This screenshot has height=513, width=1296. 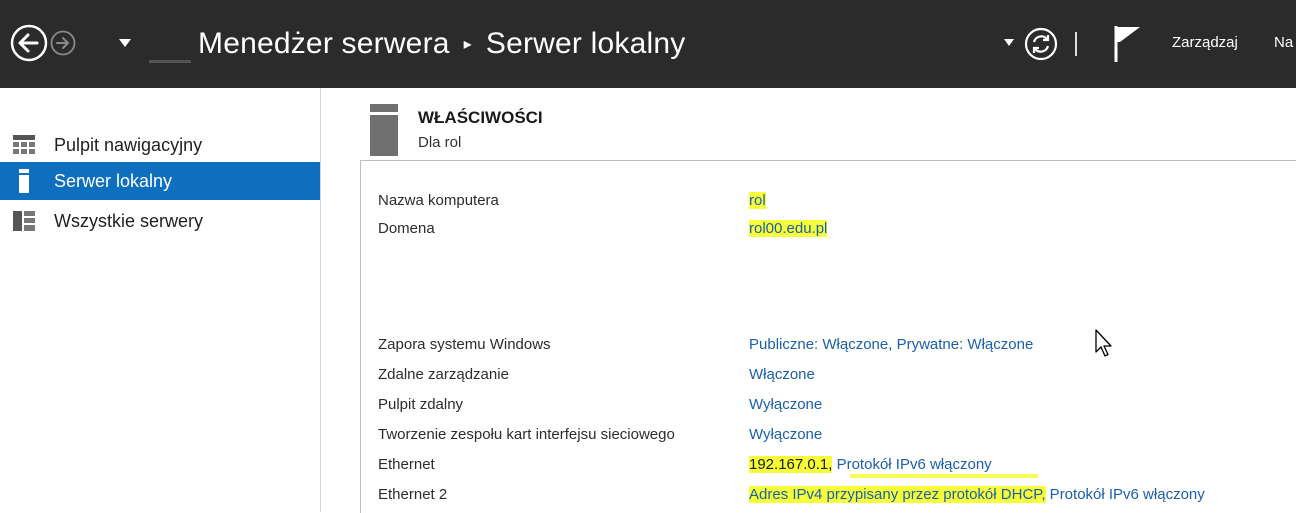 What do you see at coordinates (788, 228) in the screenshot?
I see `prop-value-domain: rol00.edu.pl` at bounding box center [788, 228].